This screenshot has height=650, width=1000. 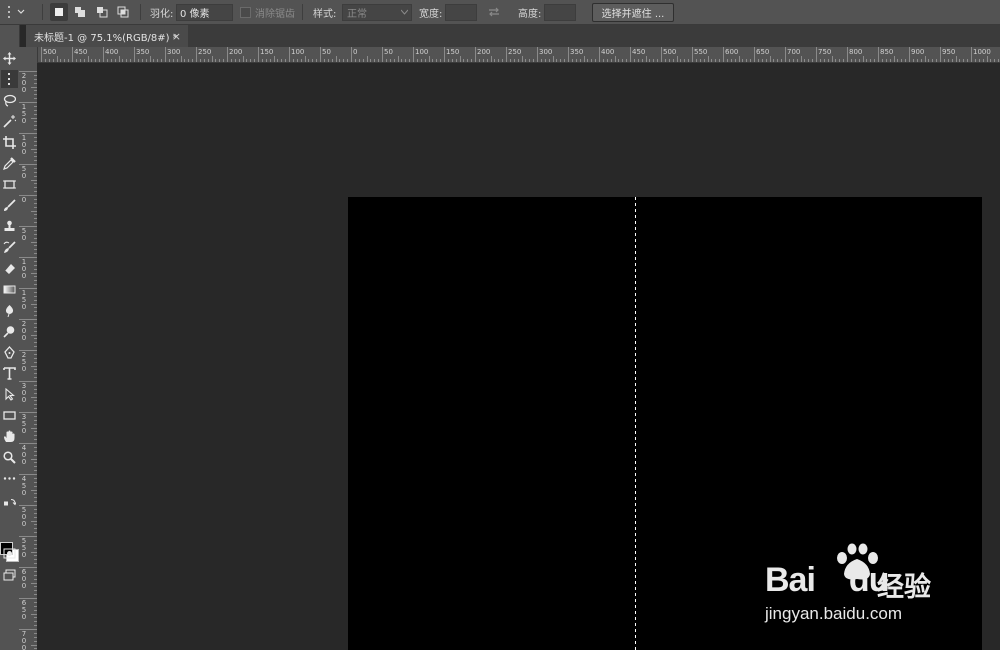 What do you see at coordinates (9, 553) in the screenshot?
I see `quick-mask-button` at bounding box center [9, 553].